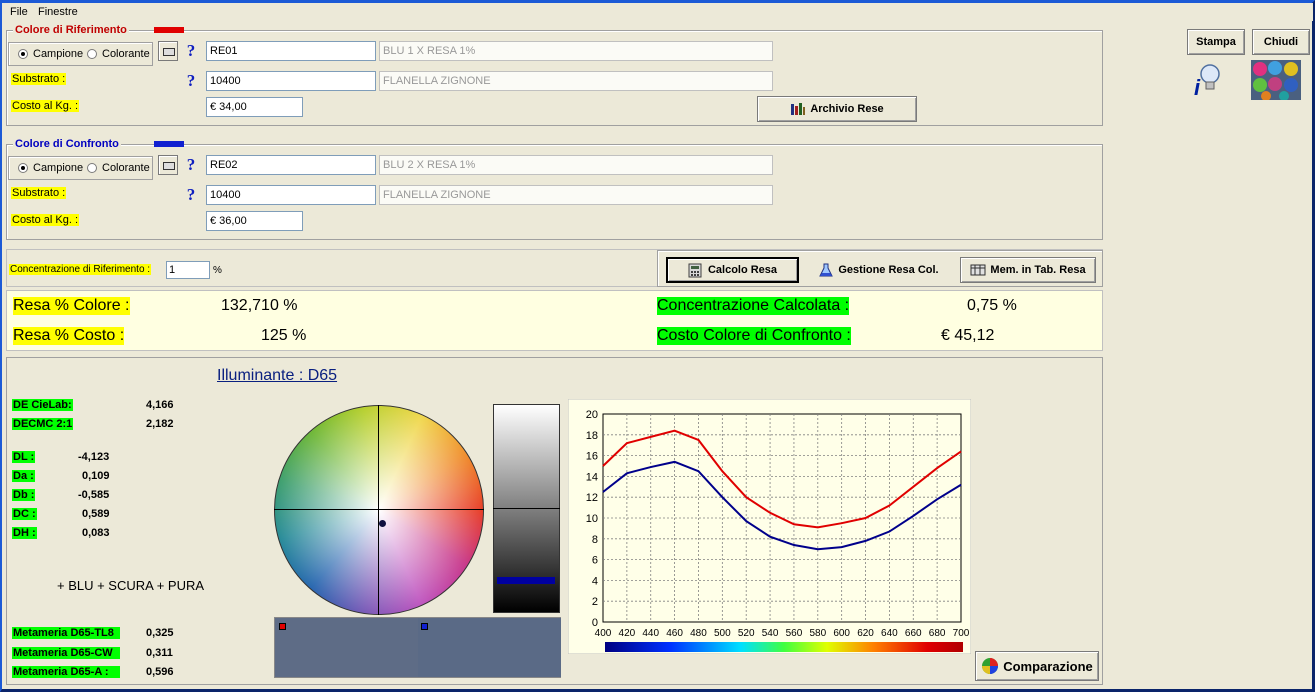 This screenshot has height=692, width=1315. I want to click on mem-tab-resa-label: Mem. in Tab. Resa, so click(1038, 270).